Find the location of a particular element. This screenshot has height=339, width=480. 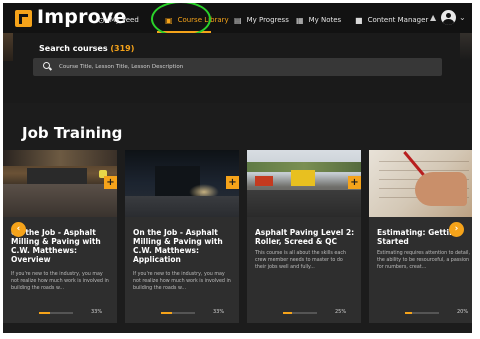

bell-icon: ▲ is located at coordinates (433, 17).